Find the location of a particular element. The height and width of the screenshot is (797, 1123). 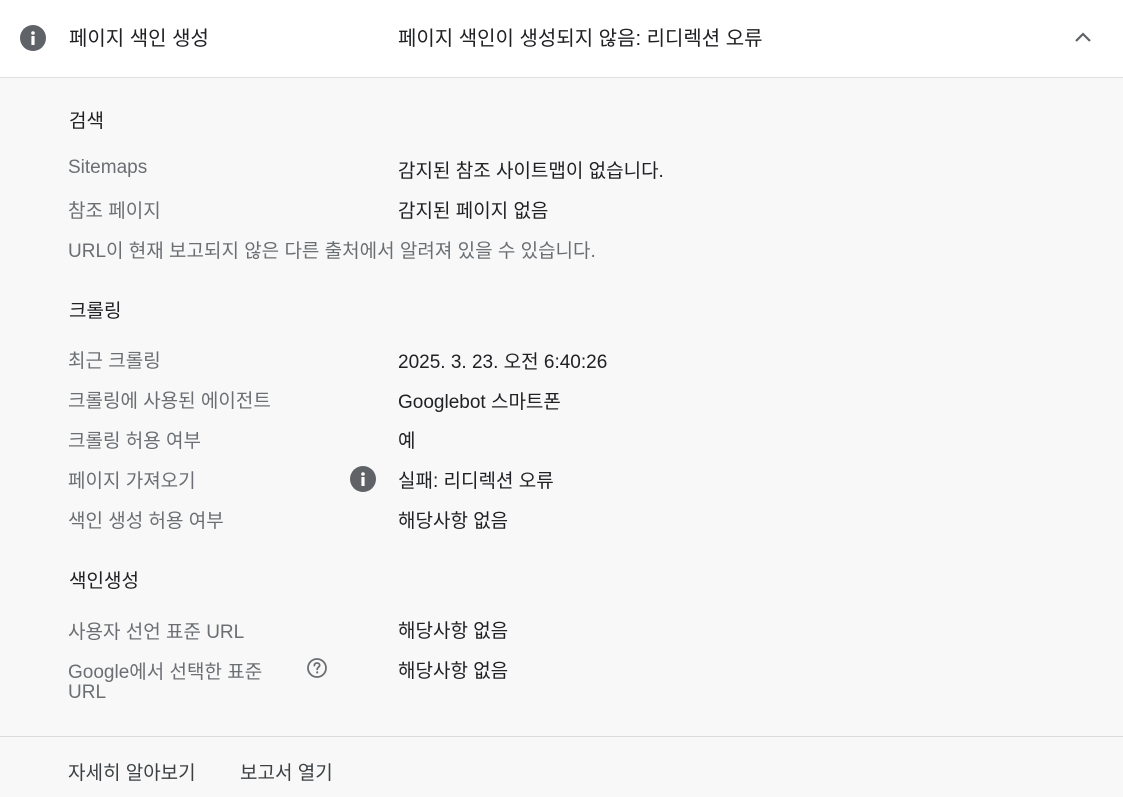

last-crawl-label: 최근 크롤링 is located at coordinates (114, 361).